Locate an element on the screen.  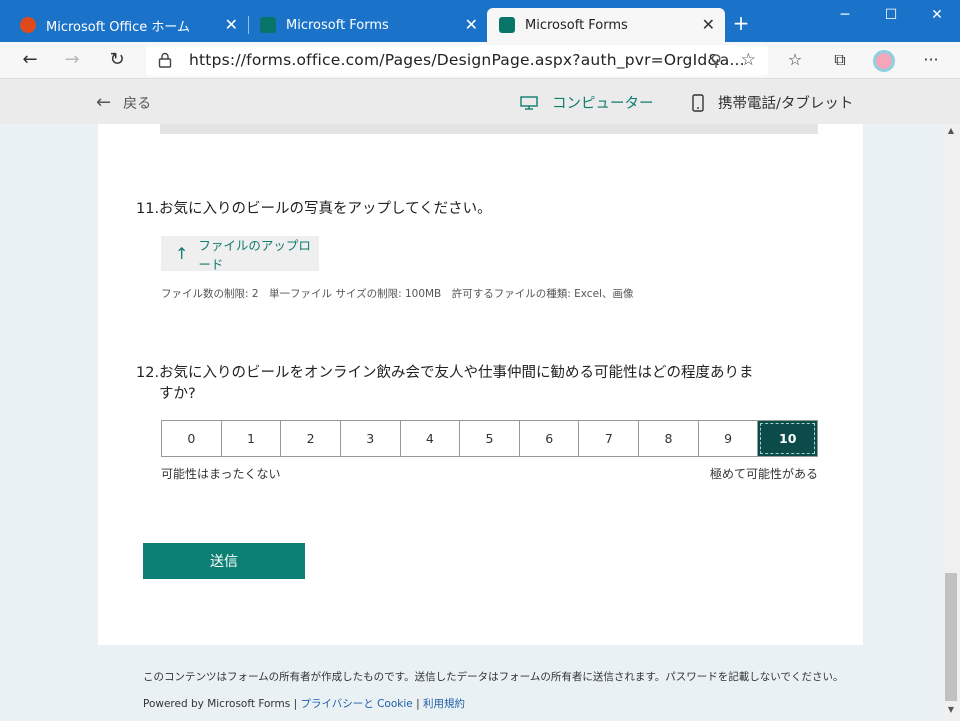
new-tab-button: + is located at coordinates (741, 23).